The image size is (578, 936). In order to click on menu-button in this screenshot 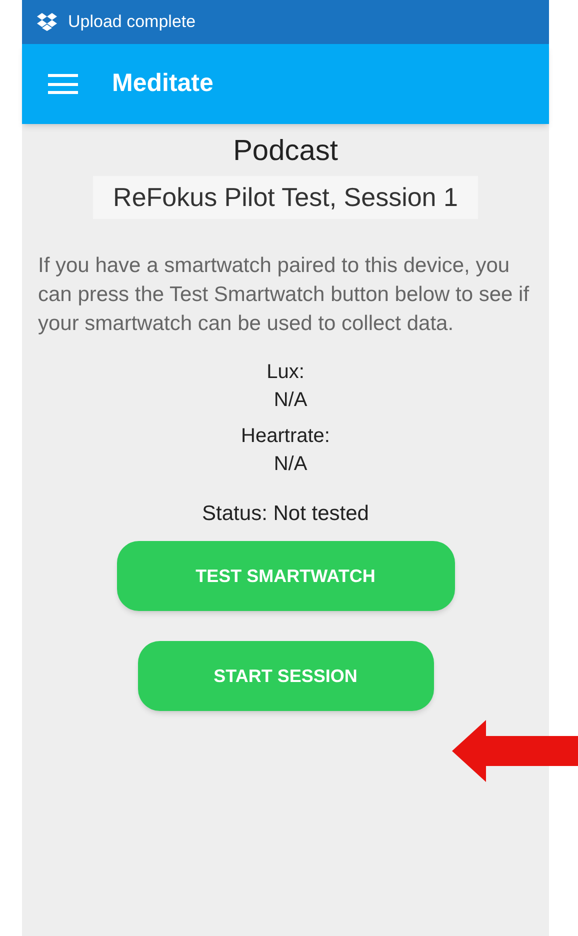, I will do `click(63, 84)`.